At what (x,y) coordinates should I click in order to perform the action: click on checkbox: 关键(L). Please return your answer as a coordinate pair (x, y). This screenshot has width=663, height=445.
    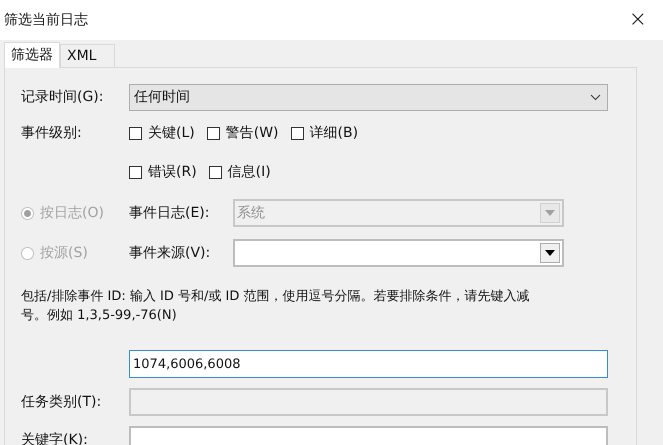
    Looking at the image, I should click on (162, 133).